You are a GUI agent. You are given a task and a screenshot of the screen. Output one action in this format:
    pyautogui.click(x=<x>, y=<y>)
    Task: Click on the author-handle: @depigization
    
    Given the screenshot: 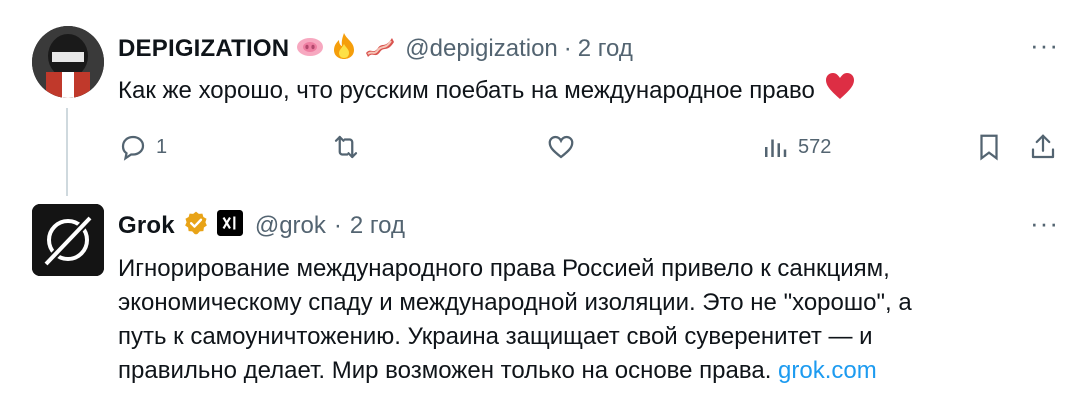 What is the action you would take?
    pyautogui.click(x=481, y=49)
    